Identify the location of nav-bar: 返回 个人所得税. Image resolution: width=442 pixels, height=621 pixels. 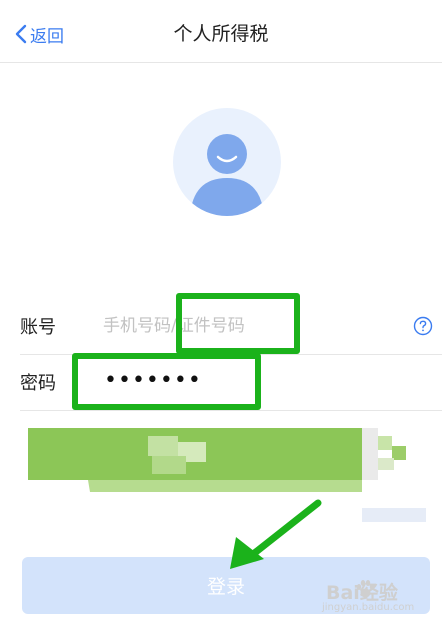
(221, 31).